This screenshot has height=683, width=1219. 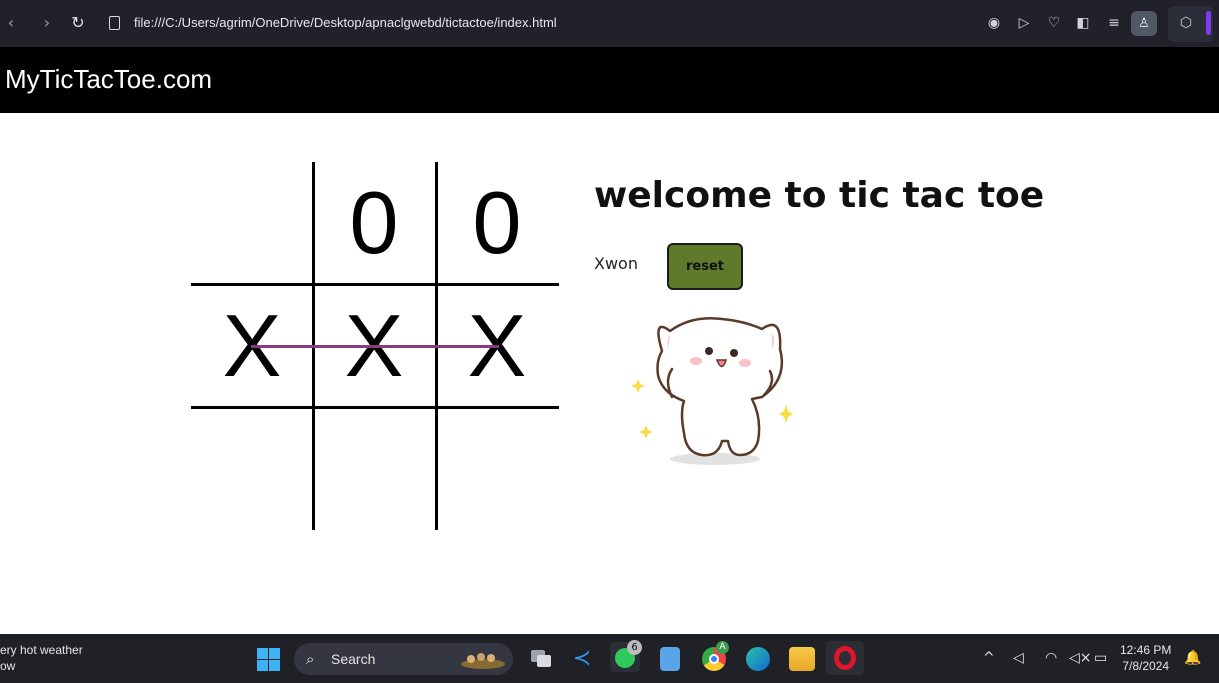 I want to click on cat-illustration, so click(x=712, y=391).